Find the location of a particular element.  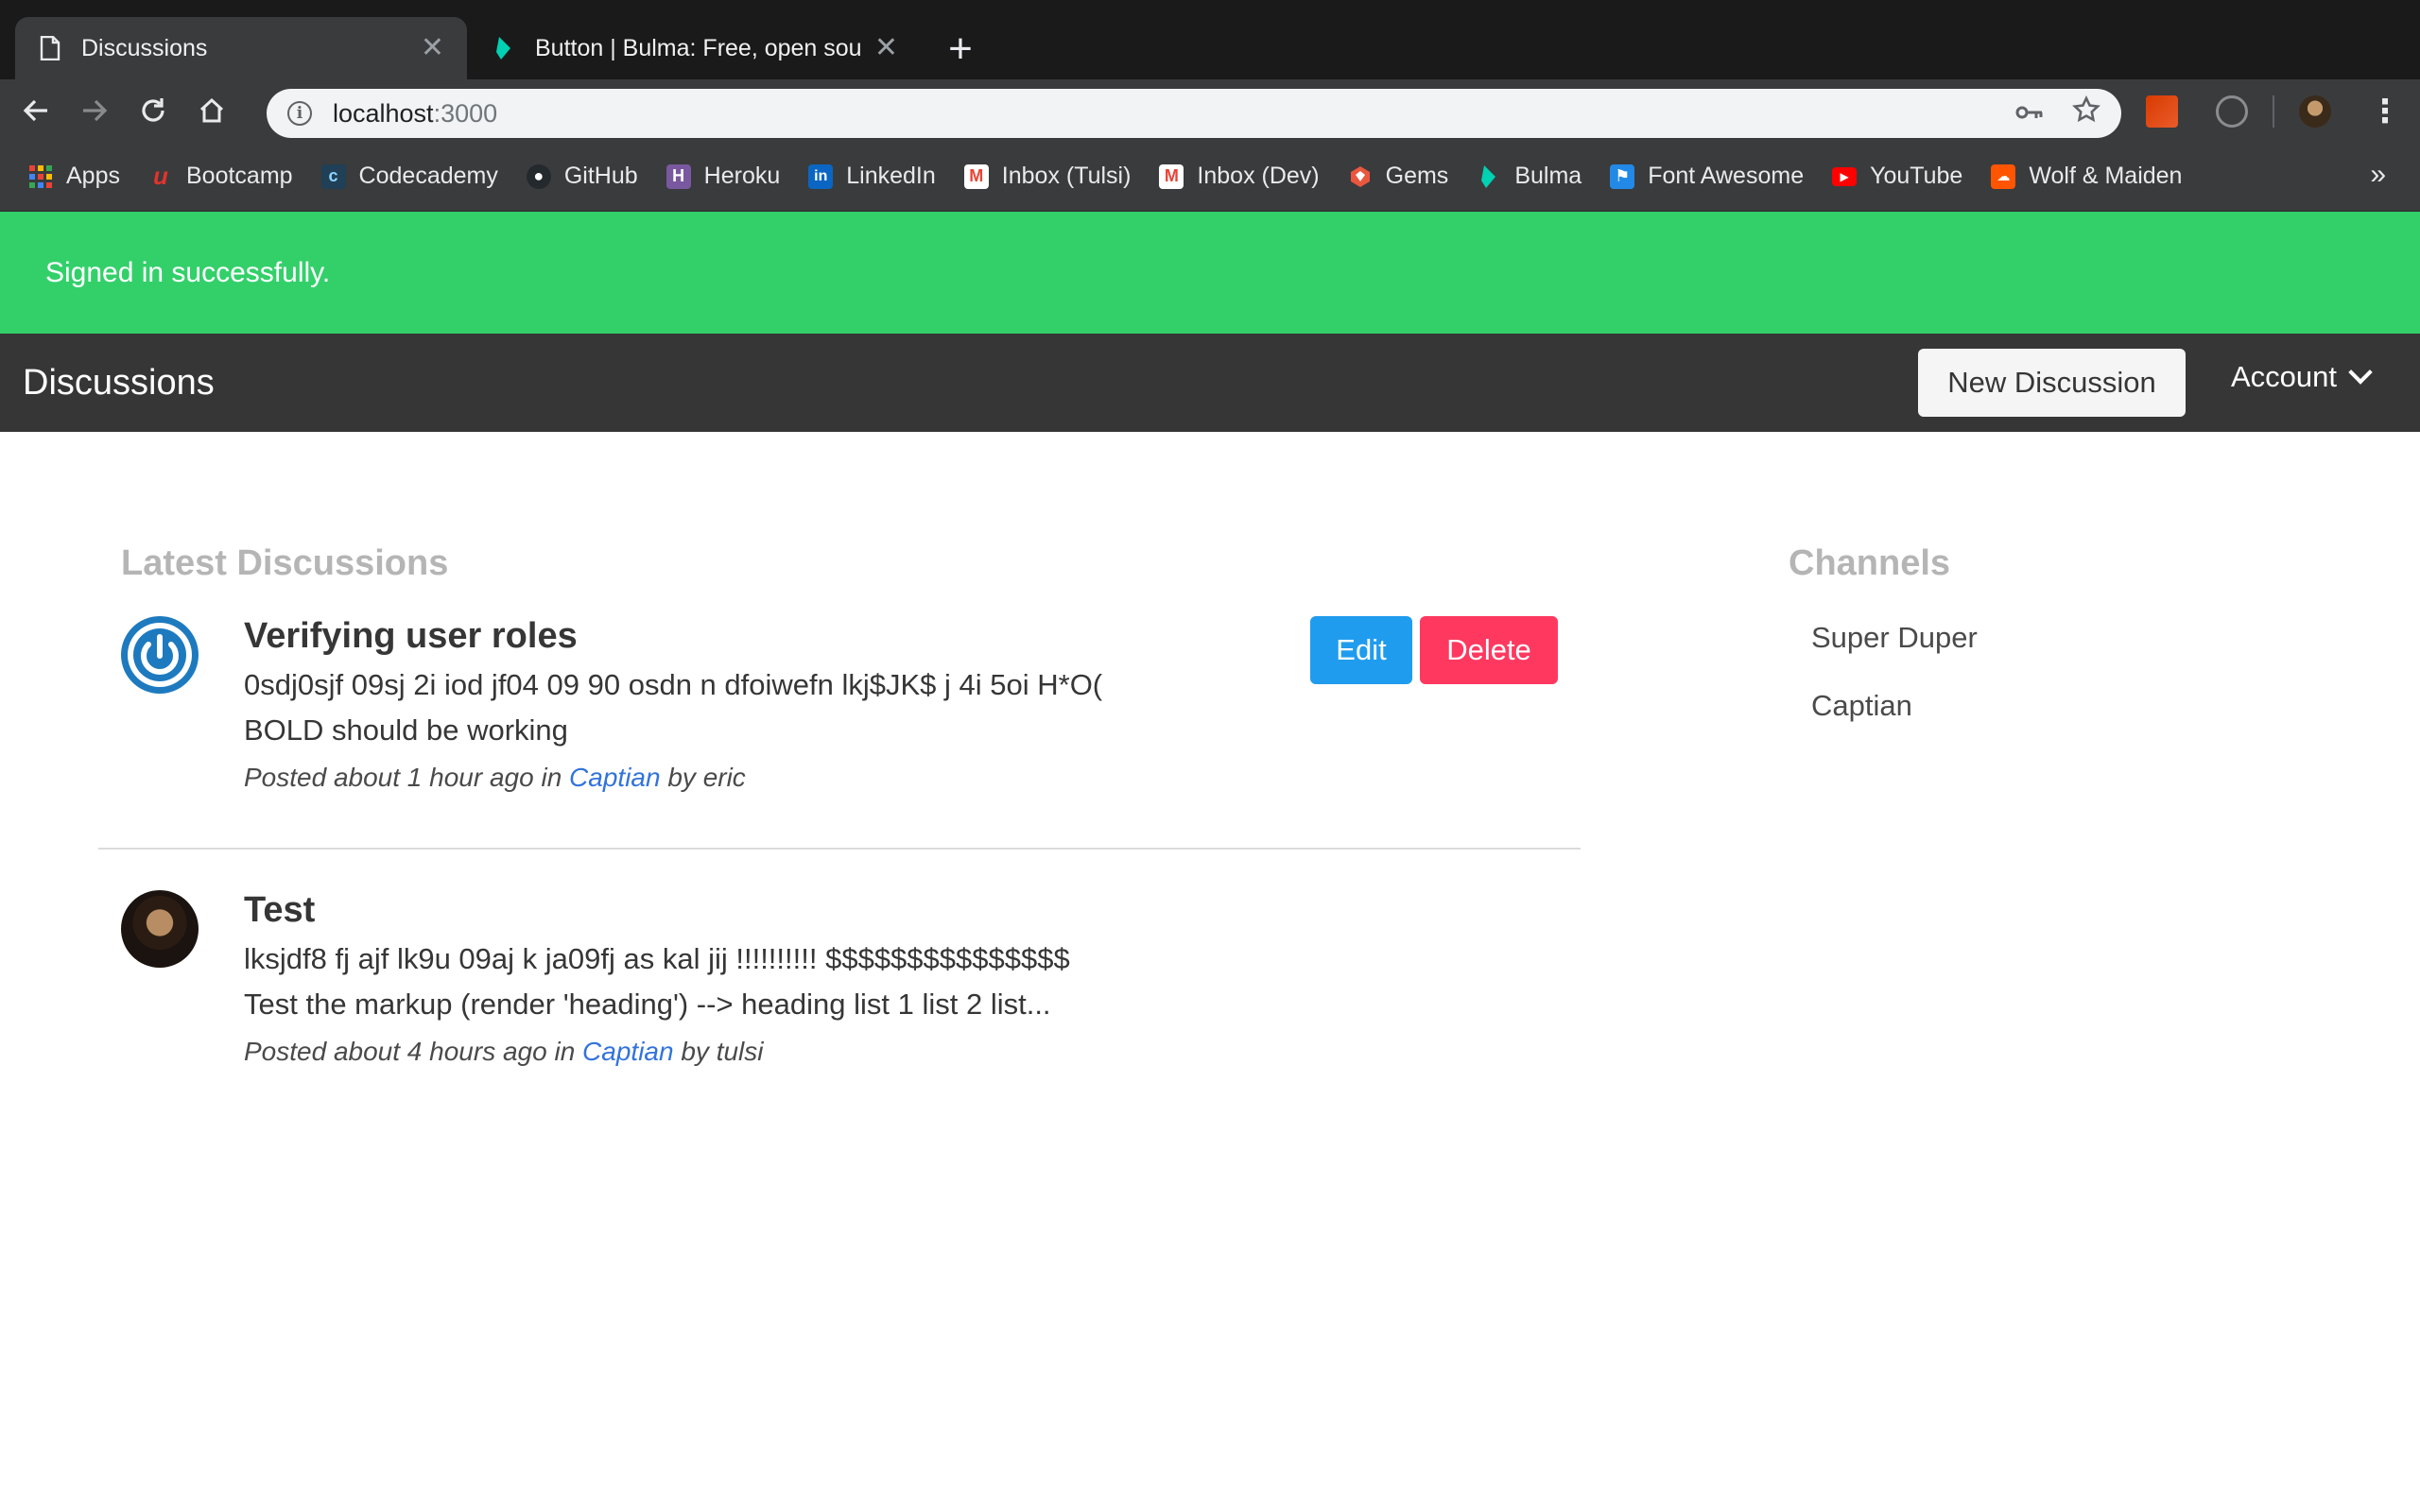

linkedin-icon: in is located at coordinates (821, 176).